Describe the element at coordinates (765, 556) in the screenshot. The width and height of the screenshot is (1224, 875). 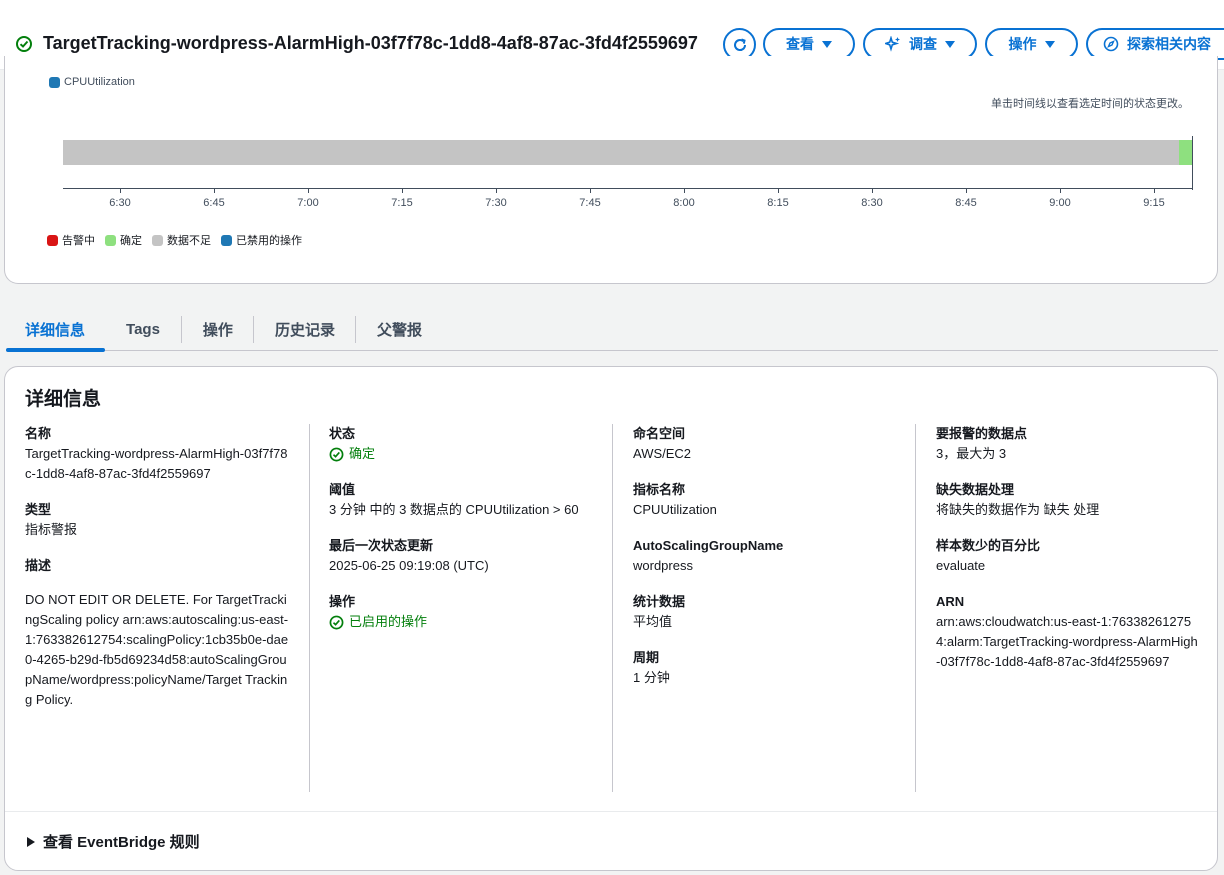
I see `field-asg-name: AutoScalingGroupName wordpress` at that location.